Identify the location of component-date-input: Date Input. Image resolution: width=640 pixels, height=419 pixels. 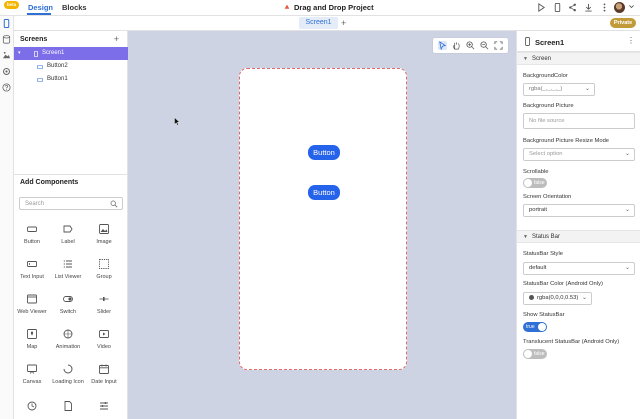
(104, 375).